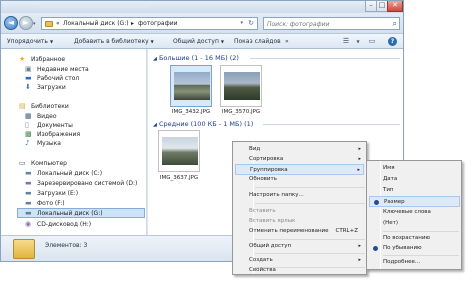 This screenshot has width=476, height=287. I want to click on folder-icon, so click(24, 249).